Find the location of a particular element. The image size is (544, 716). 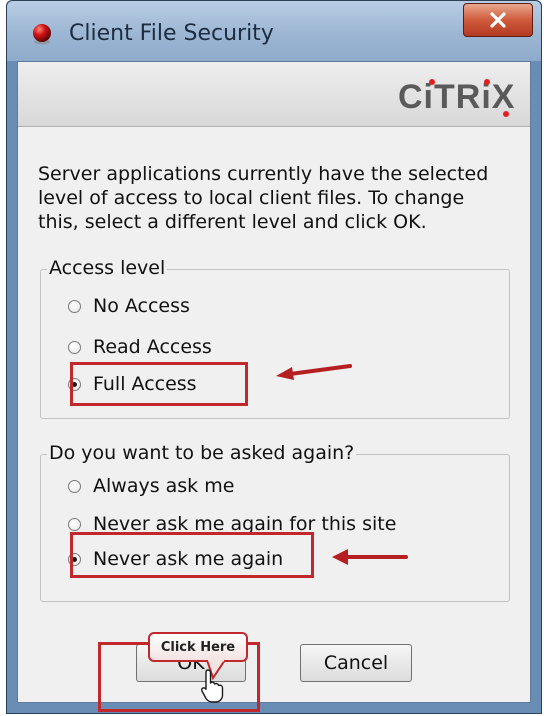

never-ask-highlight-box is located at coordinates (192, 555).